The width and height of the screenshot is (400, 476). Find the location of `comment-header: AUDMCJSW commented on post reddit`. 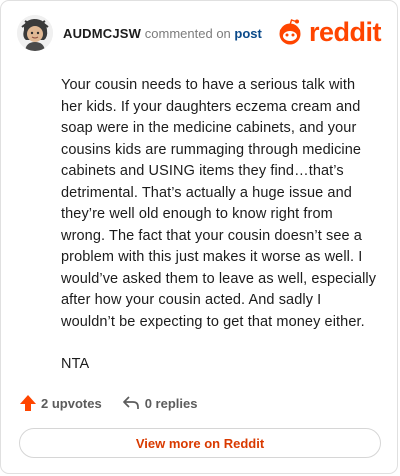

comment-header: AUDMCJSW commented on post reddit is located at coordinates (199, 35).